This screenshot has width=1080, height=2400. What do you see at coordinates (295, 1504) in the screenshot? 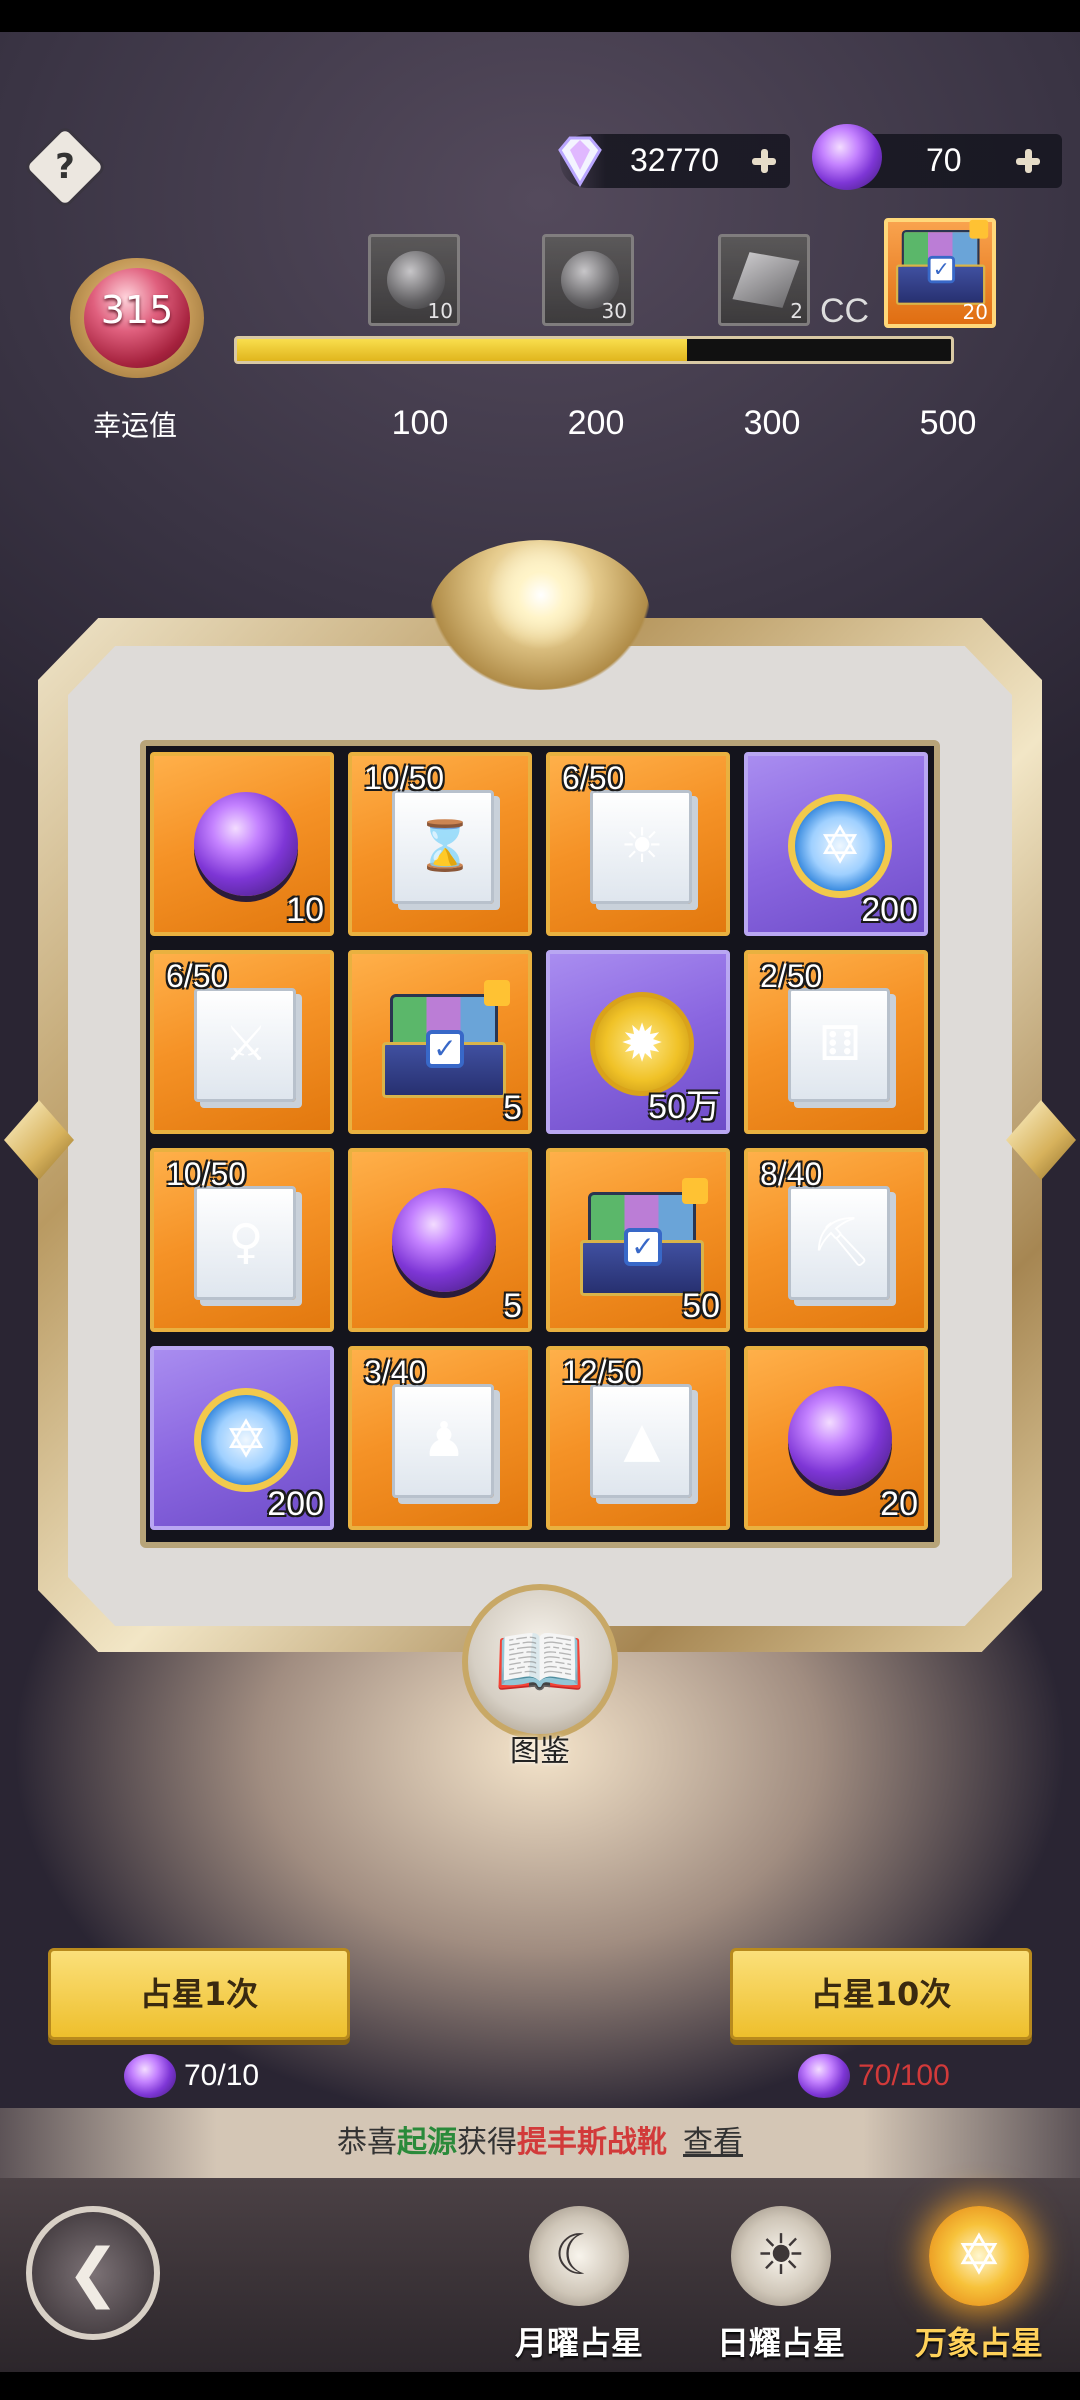
I see `reward-count: 200` at bounding box center [295, 1504].